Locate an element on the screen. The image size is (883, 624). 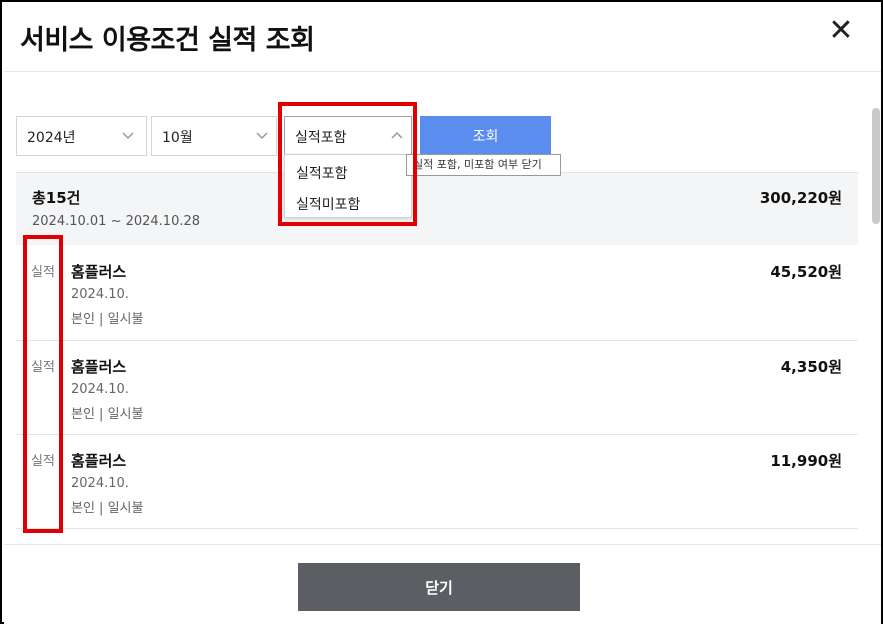
year-select: 2024년 is located at coordinates (81, 136).